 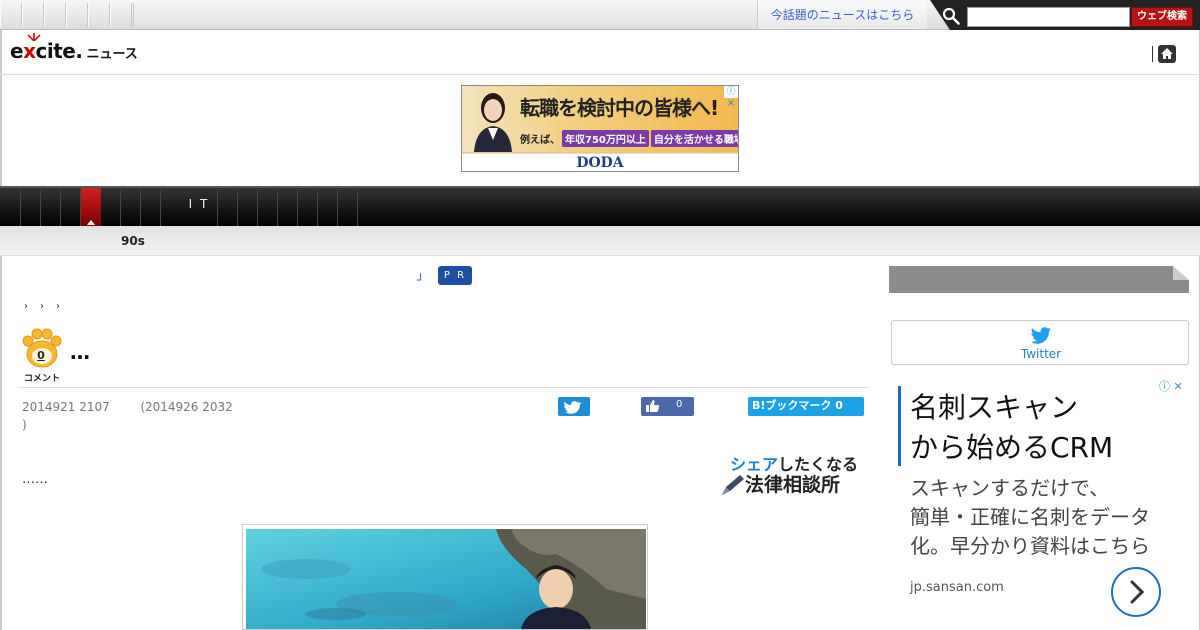 I want to click on home-icon, so click(x=1167, y=53).